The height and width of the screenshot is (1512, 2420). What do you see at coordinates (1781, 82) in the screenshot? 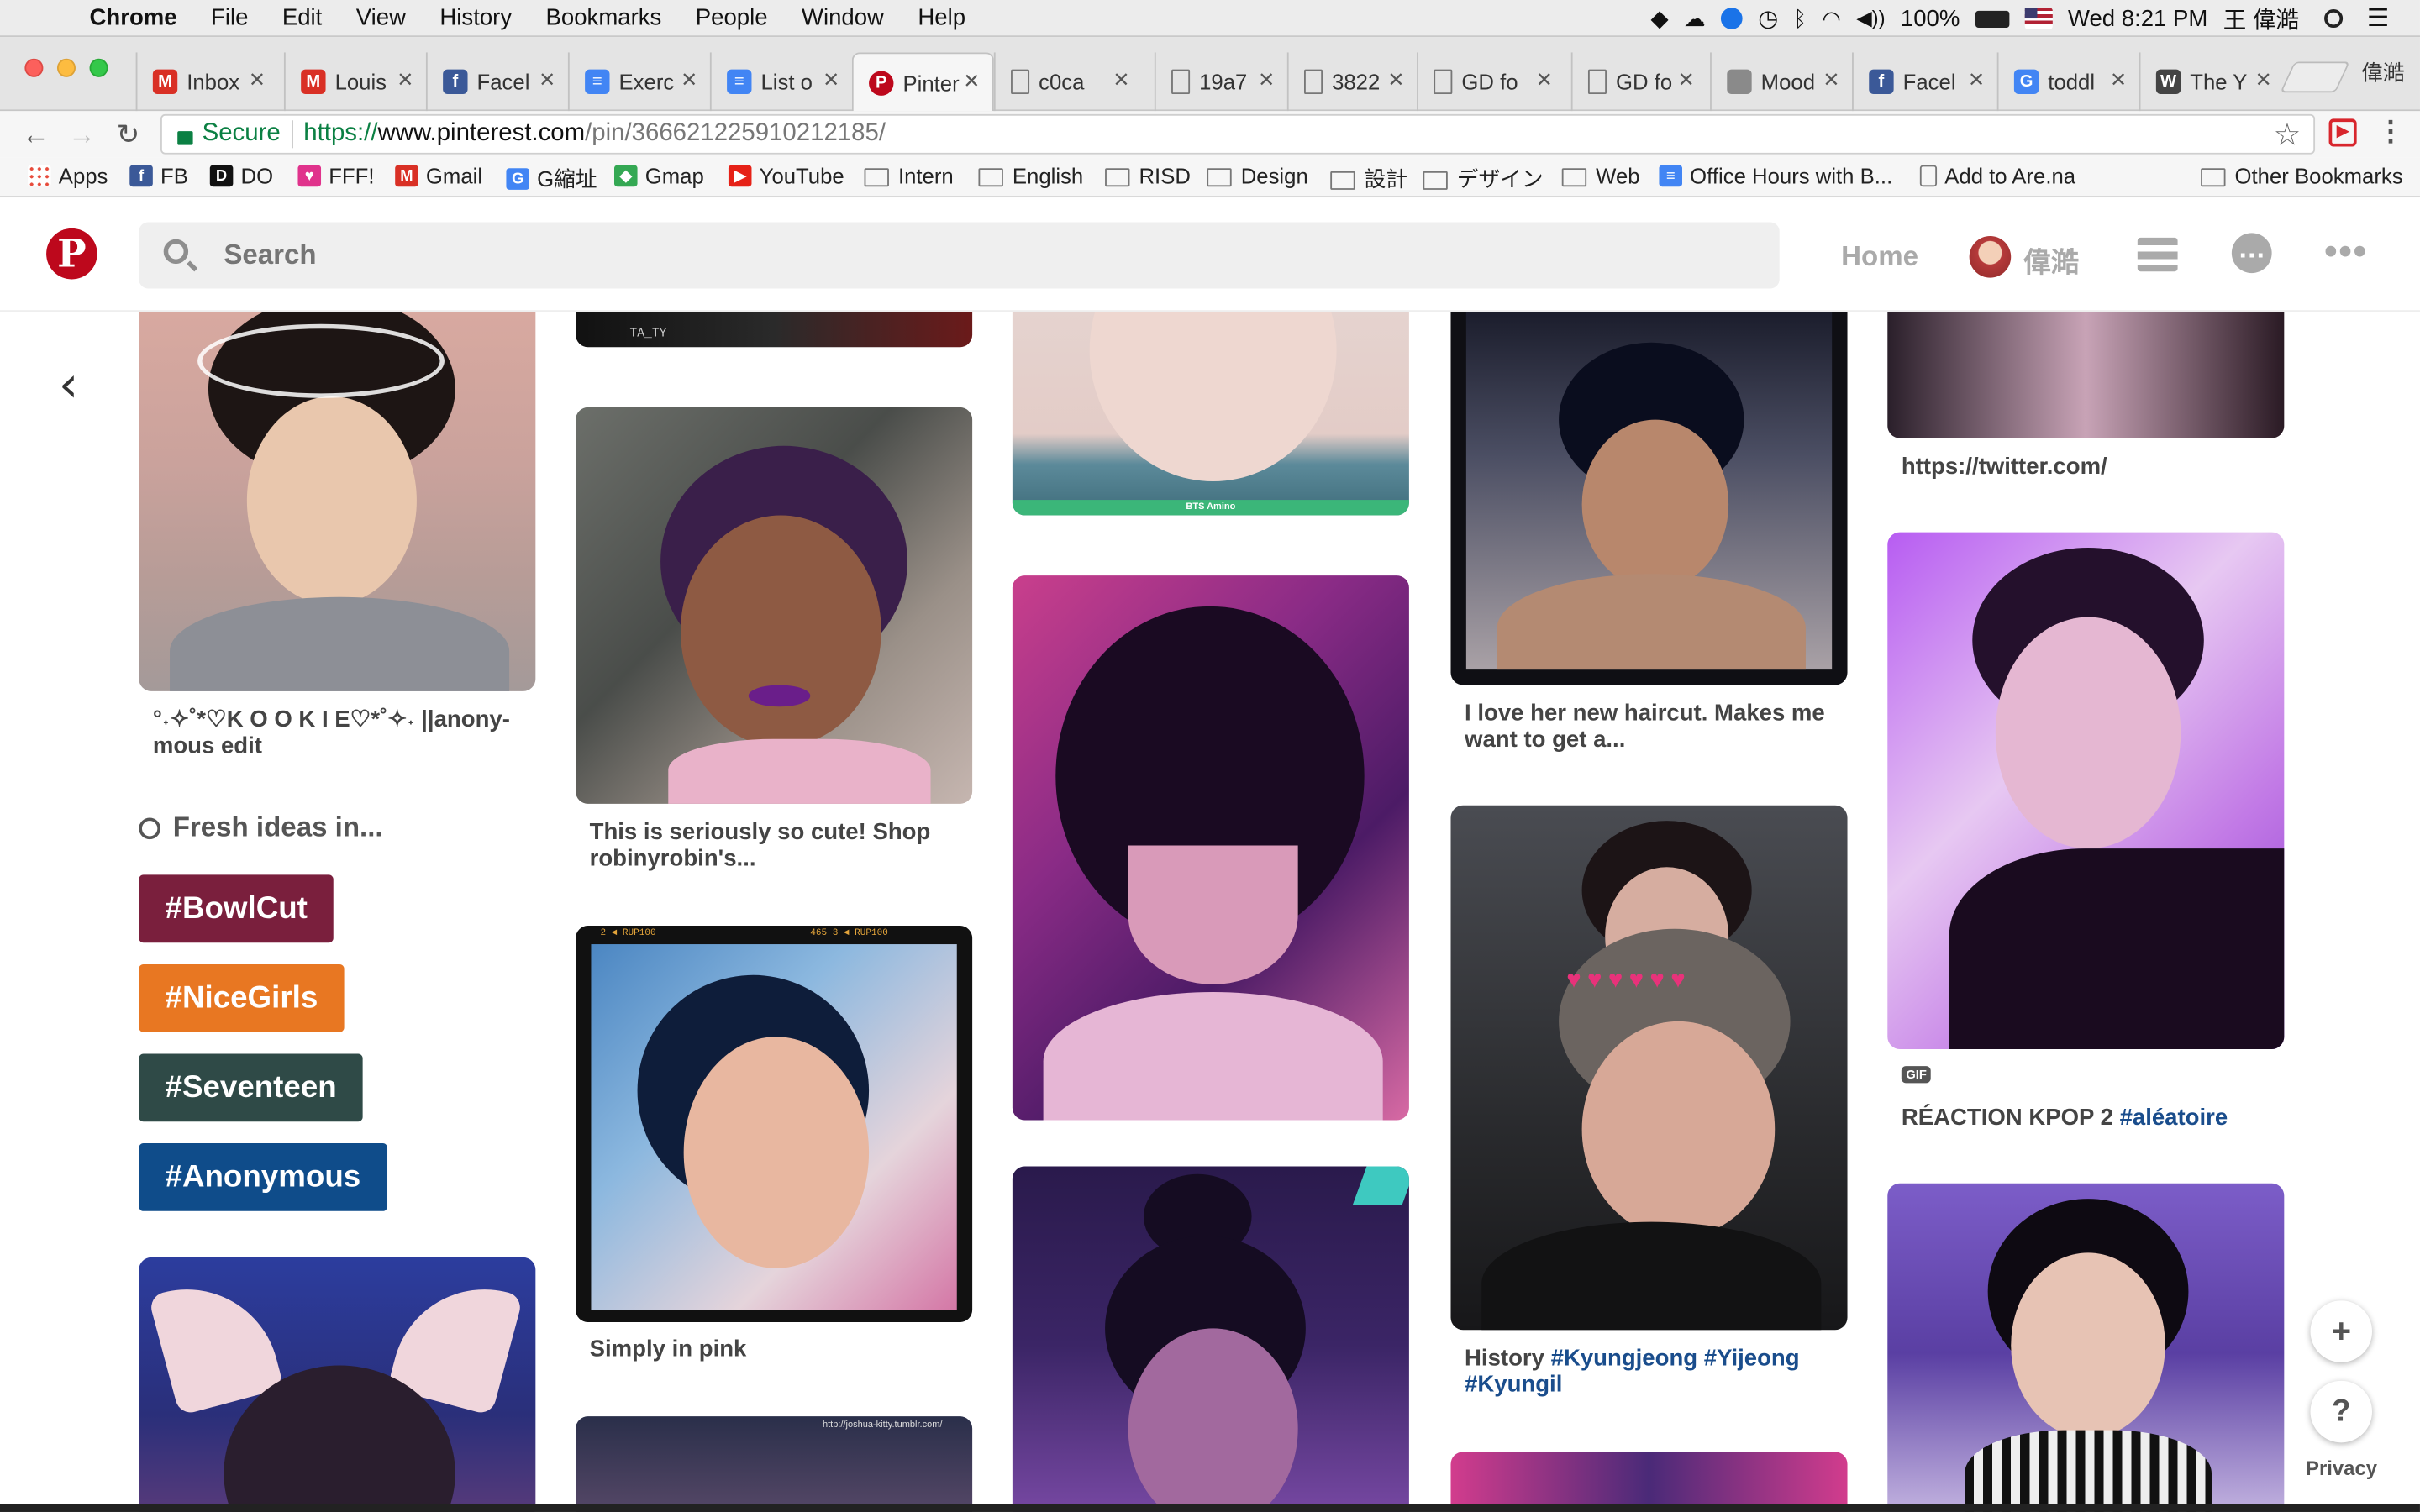
I see `tab-12: Mood ✕` at bounding box center [1781, 82].